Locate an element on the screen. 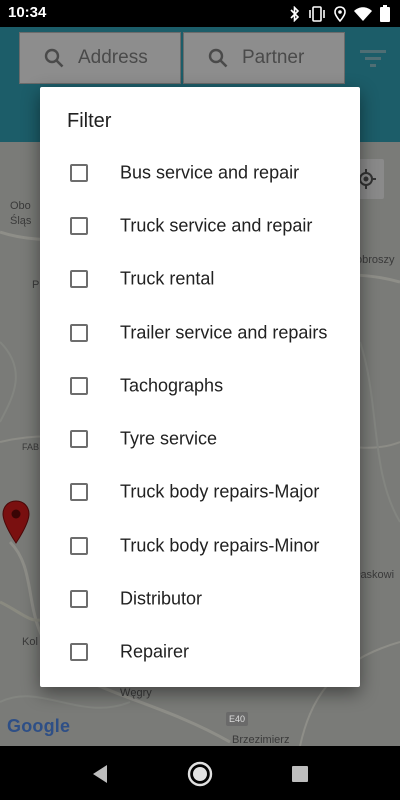 The height and width of the screenshot is (800, 400). filter-option-label: Truck rental is located at coordinates (167, 278).